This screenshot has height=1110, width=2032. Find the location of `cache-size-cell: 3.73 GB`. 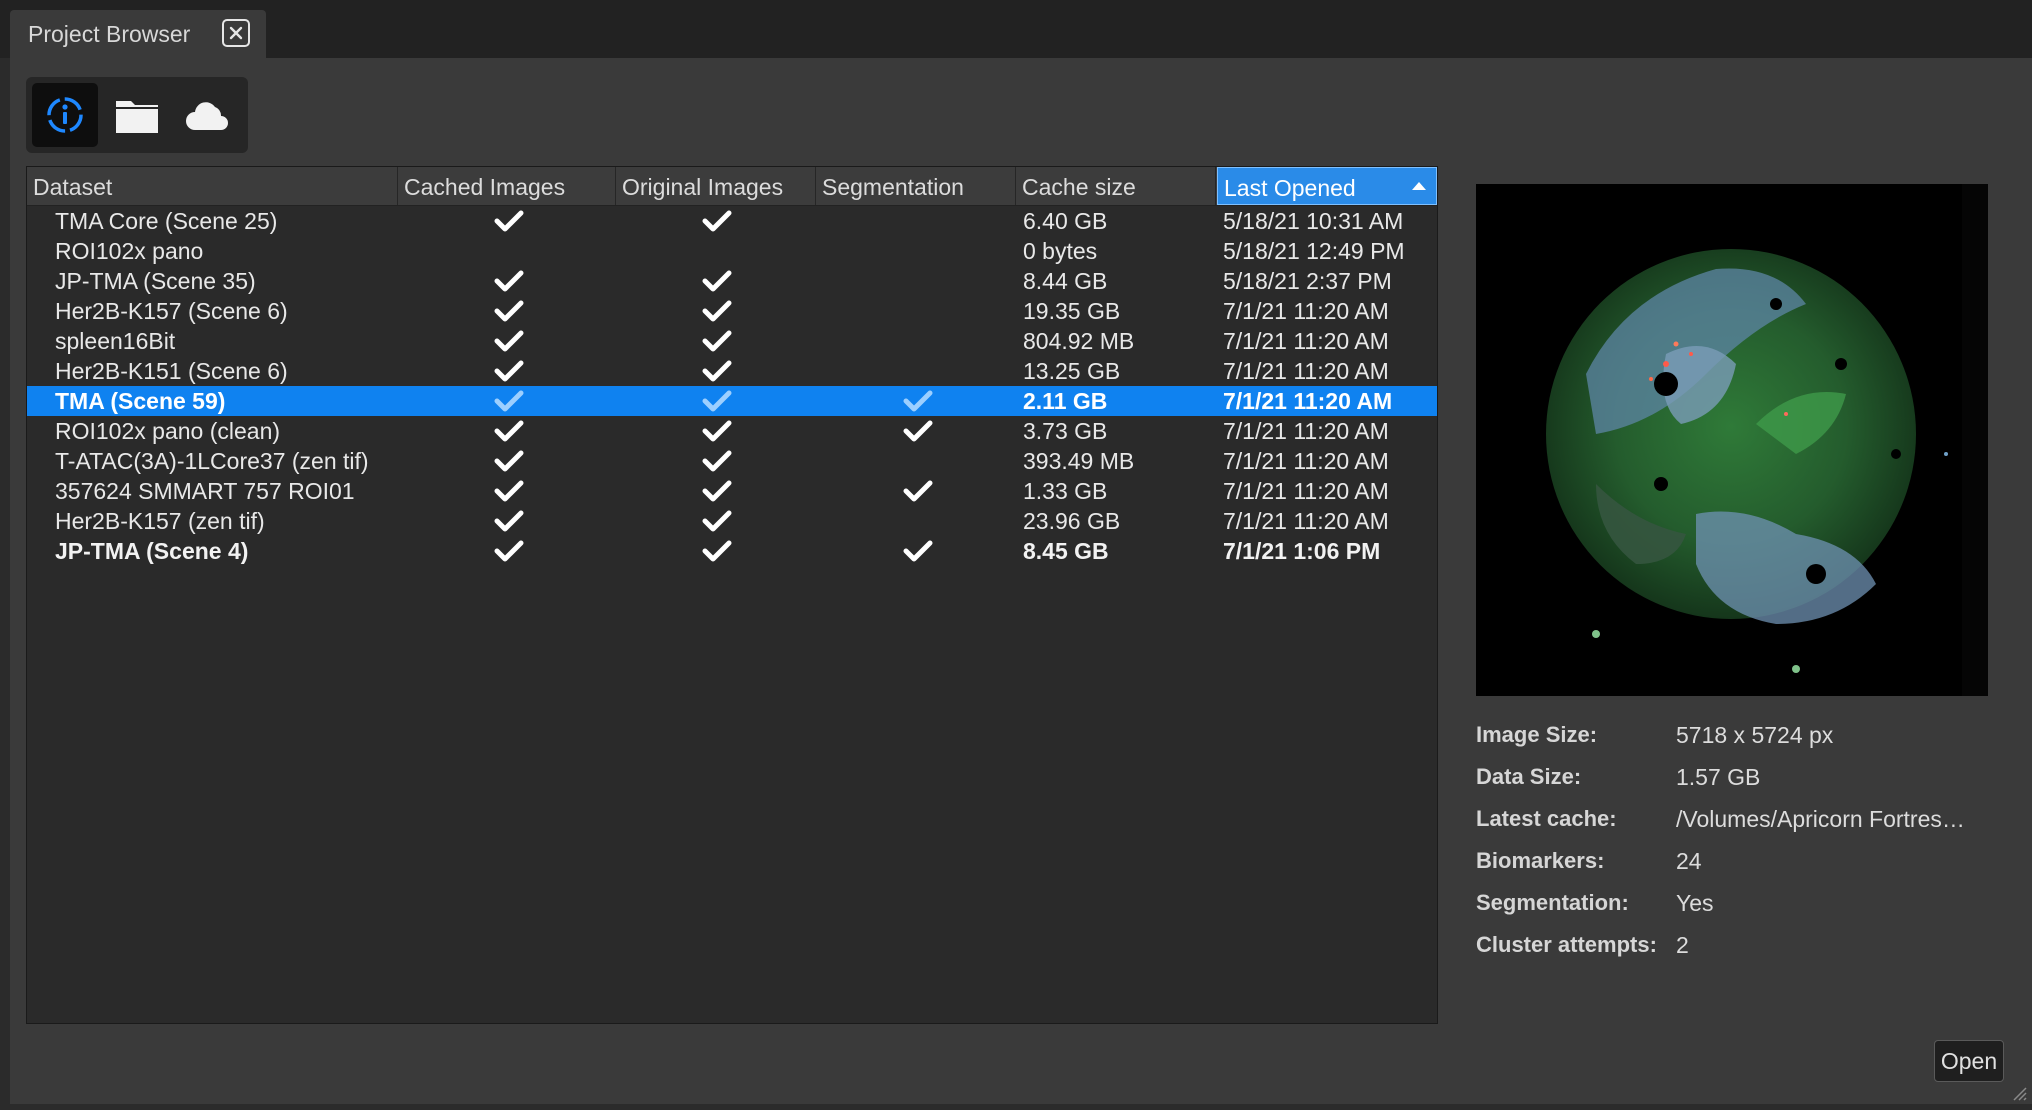

cache-size-cell: 3.73 GB is located at coordinates (1065, 431).